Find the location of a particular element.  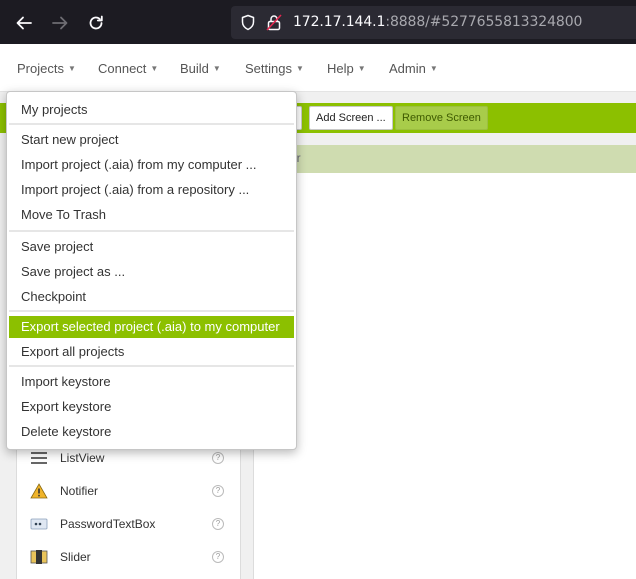

menu-connect-label: Connect is located at coordinates (122, 68).